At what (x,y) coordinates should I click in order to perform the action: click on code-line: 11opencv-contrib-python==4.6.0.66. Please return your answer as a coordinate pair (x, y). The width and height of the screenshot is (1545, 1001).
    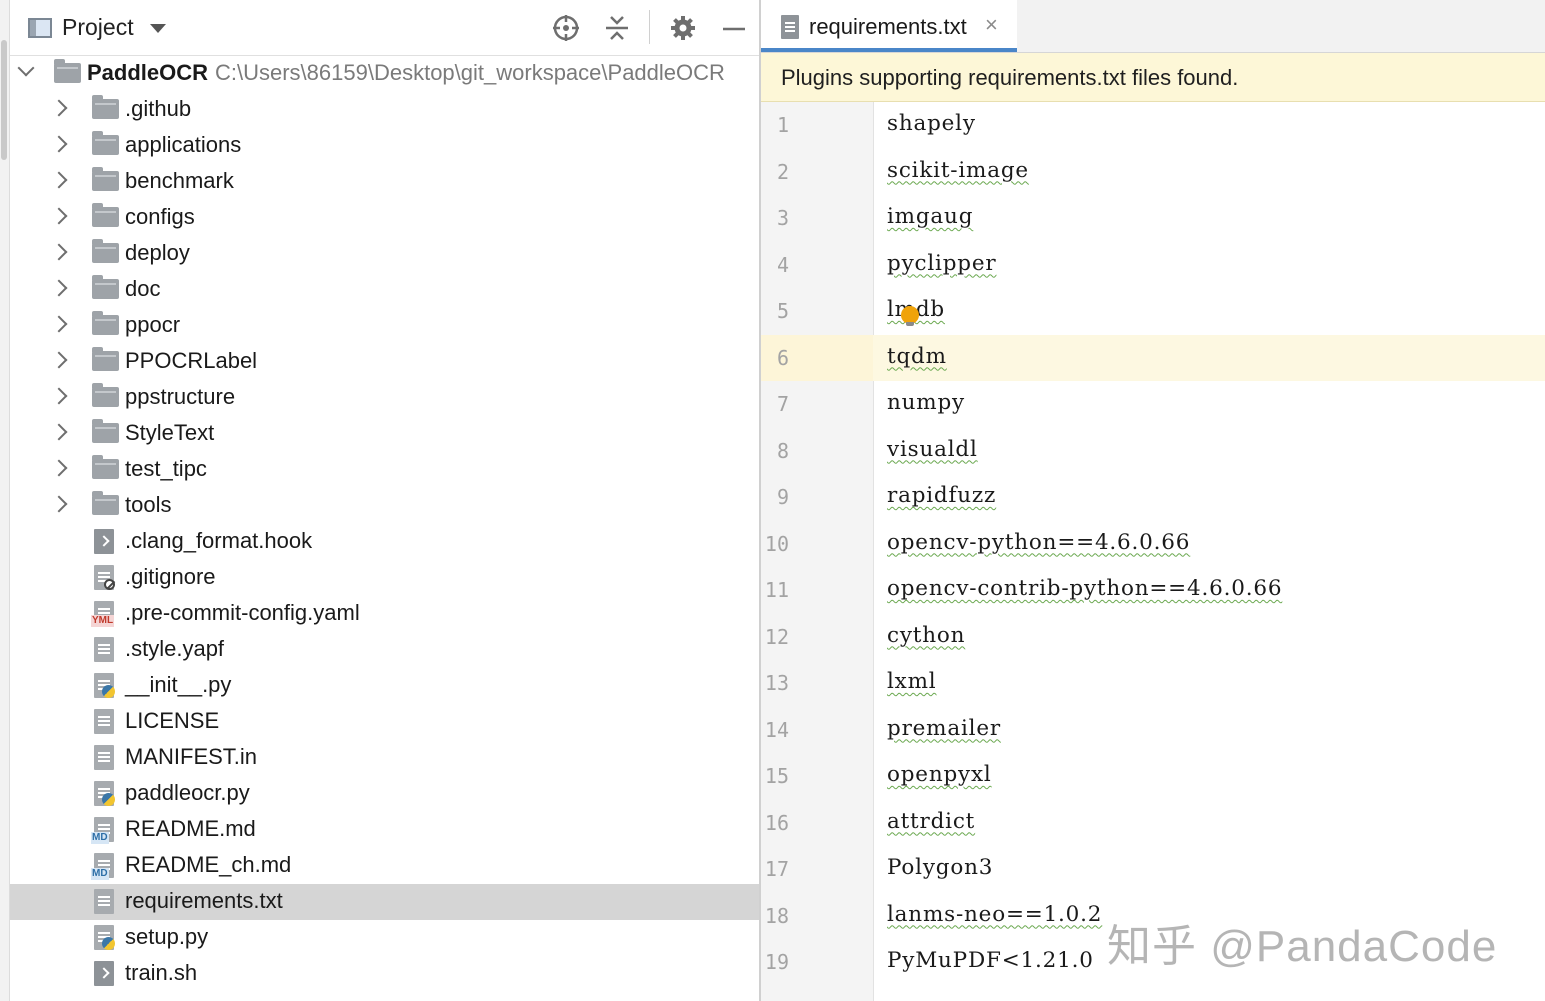
    Looking at the image, I should click on (1153, 590).